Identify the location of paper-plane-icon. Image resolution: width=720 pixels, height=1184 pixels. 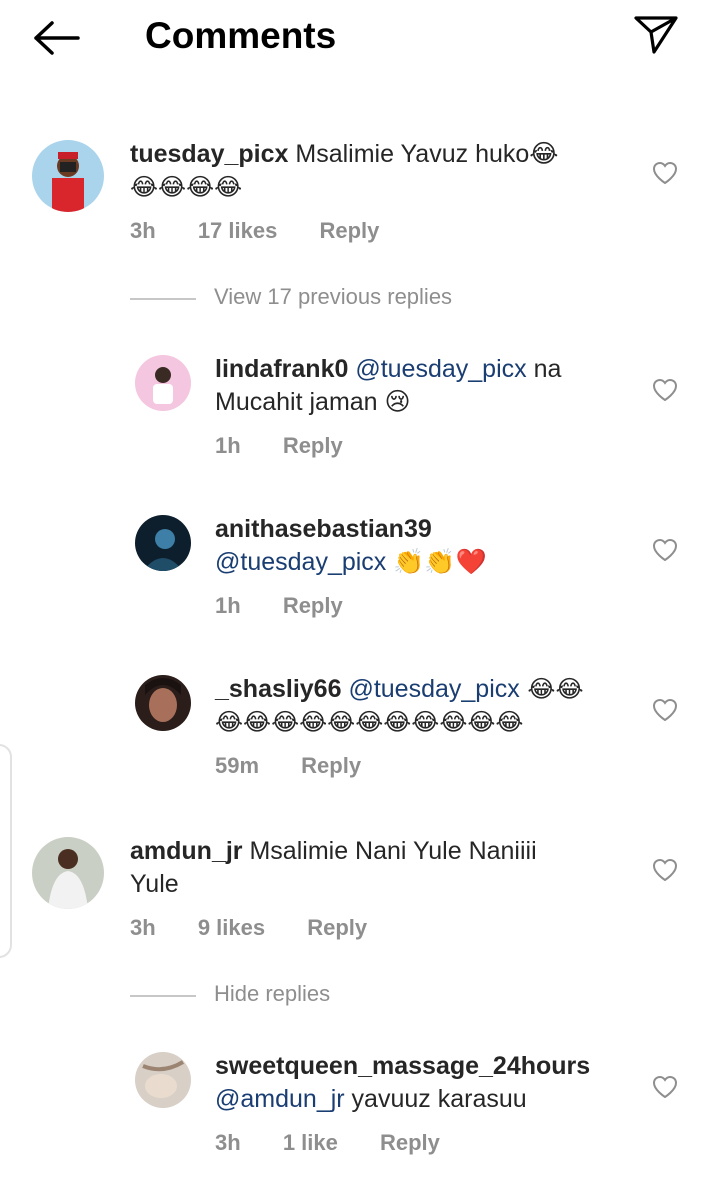
(656, 35).